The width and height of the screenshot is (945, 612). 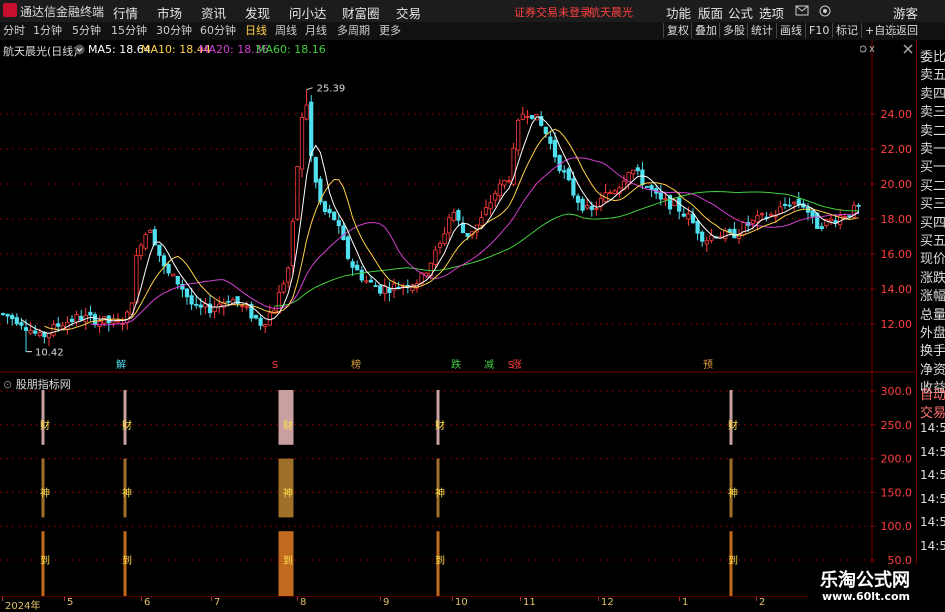 I want to click on menu-faxian: 发现, so click(x=257, y=12).